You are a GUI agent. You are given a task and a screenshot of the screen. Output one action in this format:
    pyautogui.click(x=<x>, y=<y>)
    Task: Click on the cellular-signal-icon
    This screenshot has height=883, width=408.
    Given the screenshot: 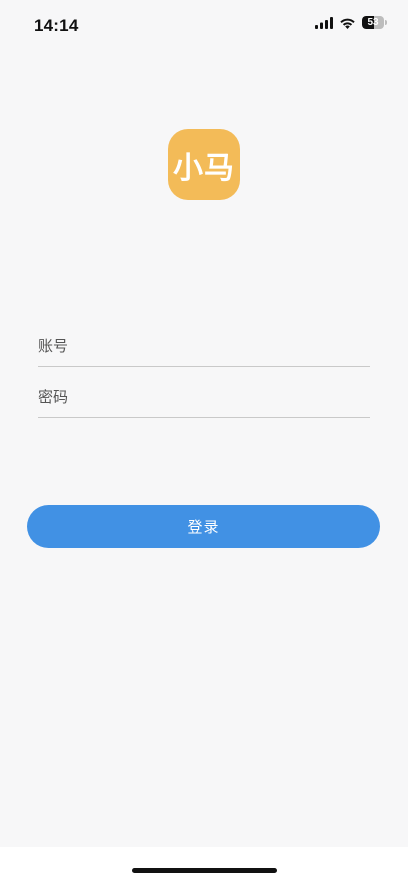 What is the action you would take?
    pyautogui.click(x=324, y=22)
    